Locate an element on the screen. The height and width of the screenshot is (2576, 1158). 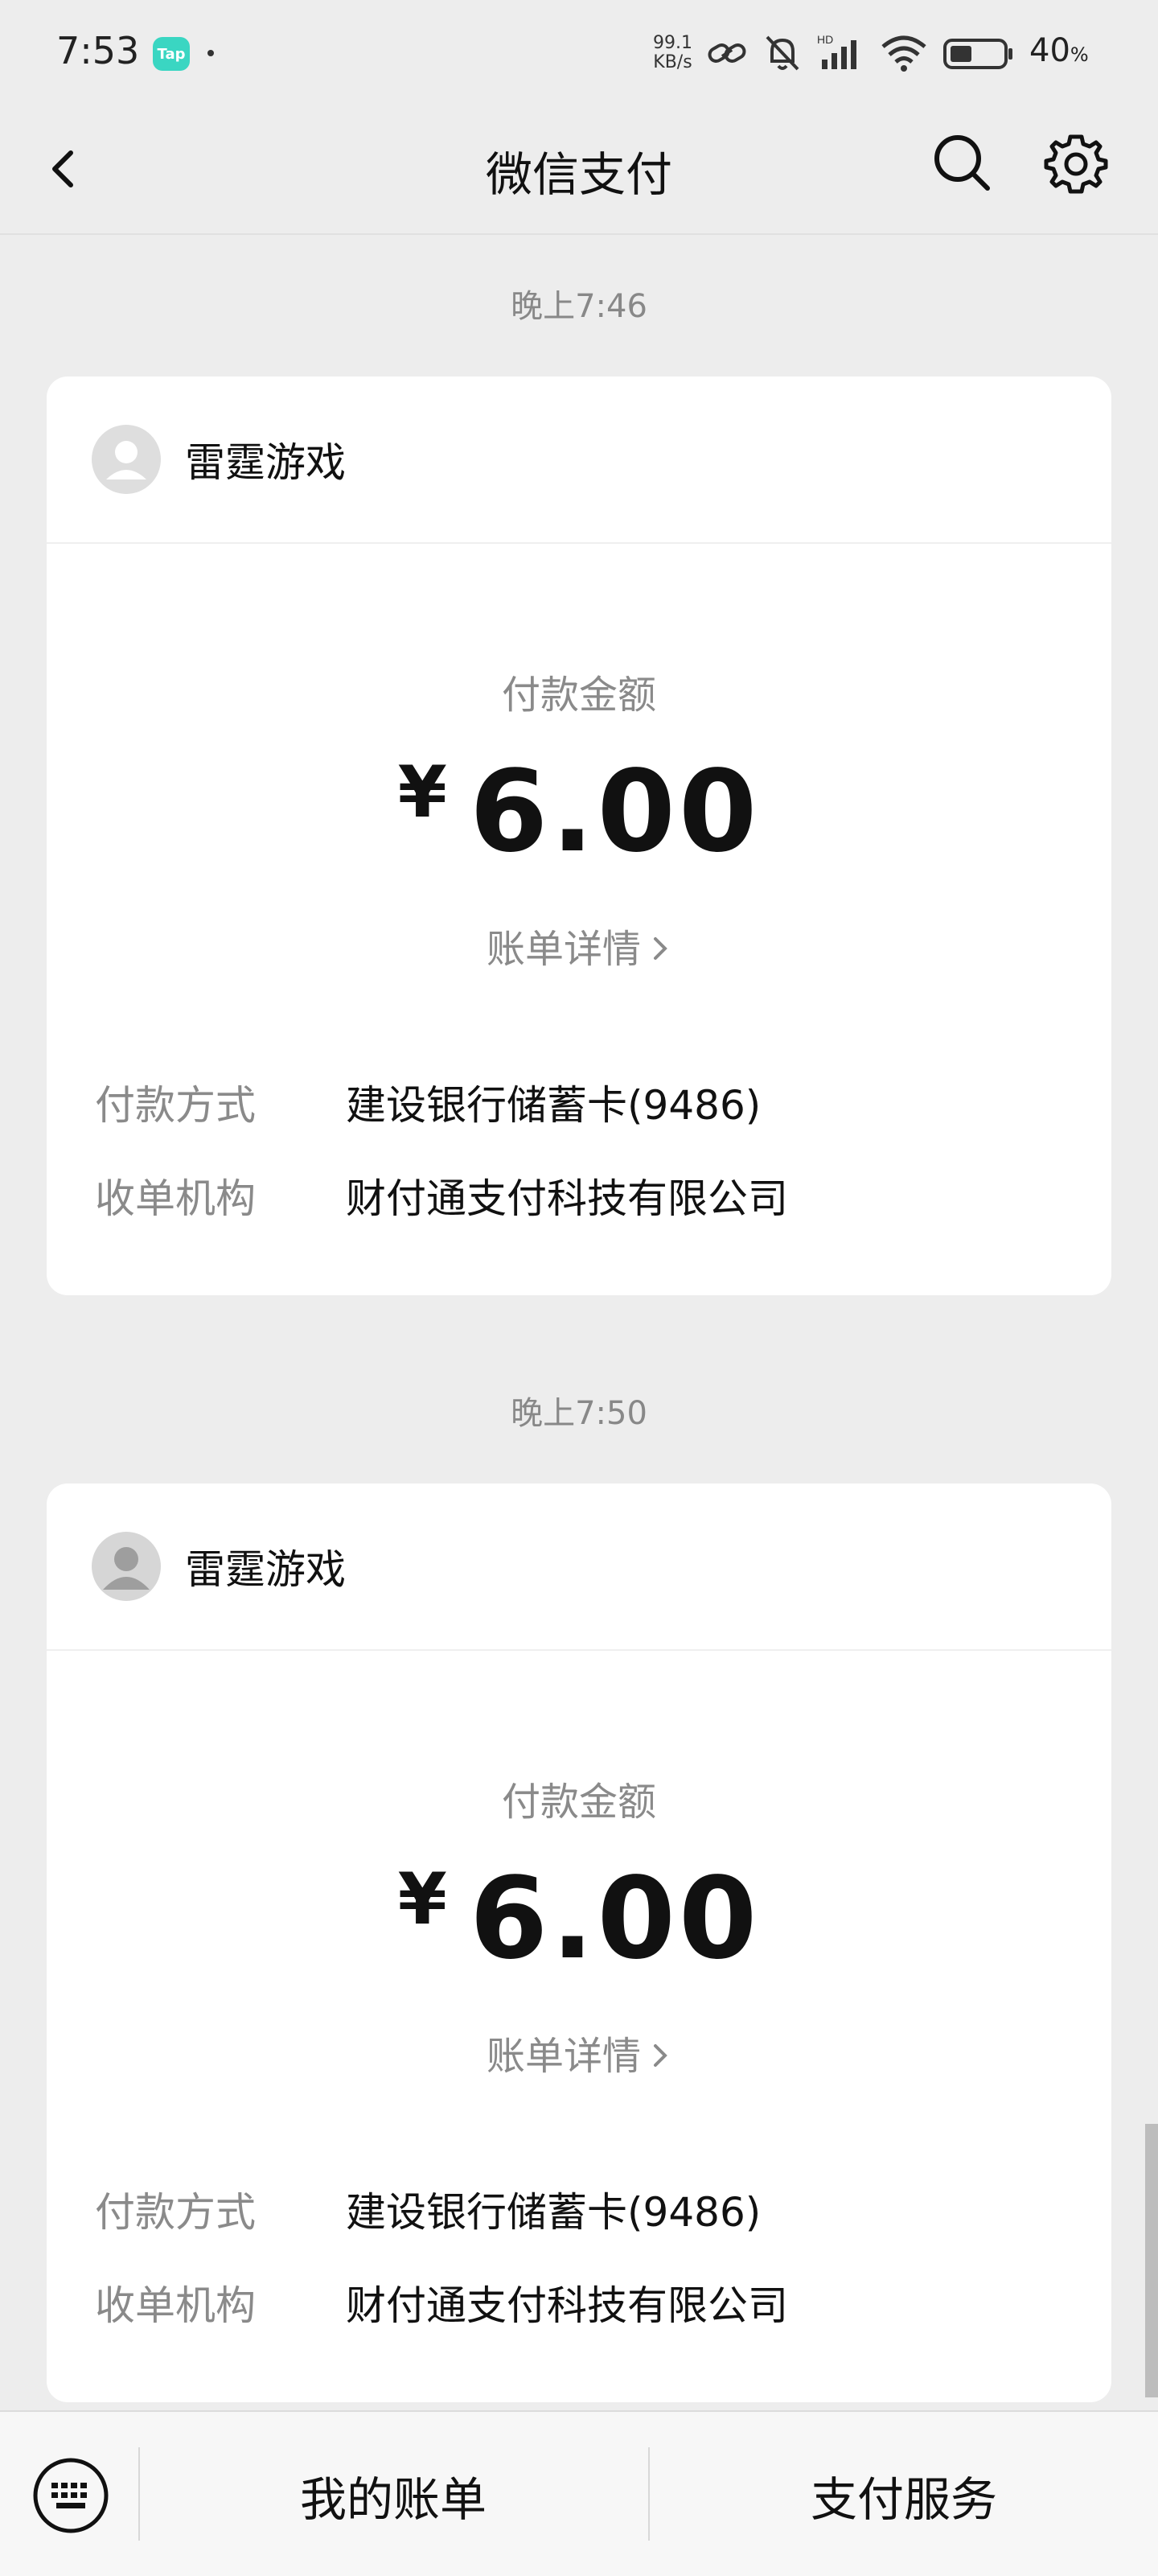
status-time: 7:53 is located at coordinates (98, 50).